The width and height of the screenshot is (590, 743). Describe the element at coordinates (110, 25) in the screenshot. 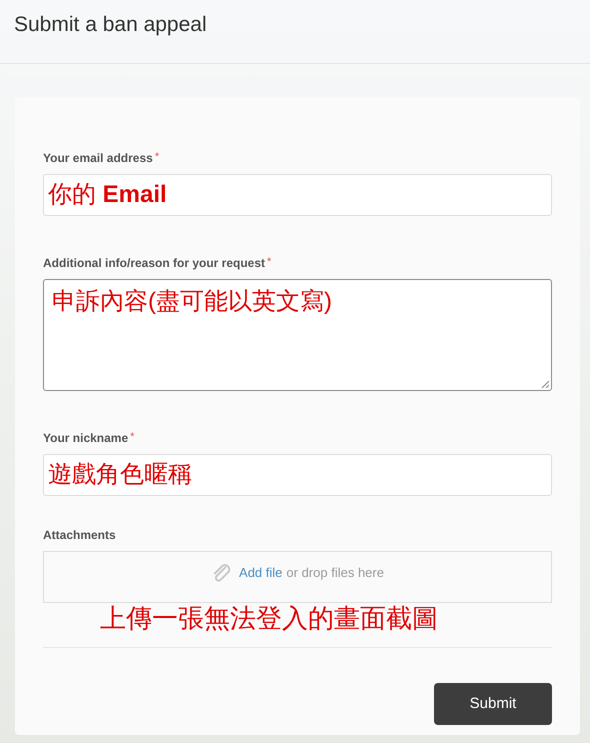

I see `page-title: Submit a ban appeal` at that location.